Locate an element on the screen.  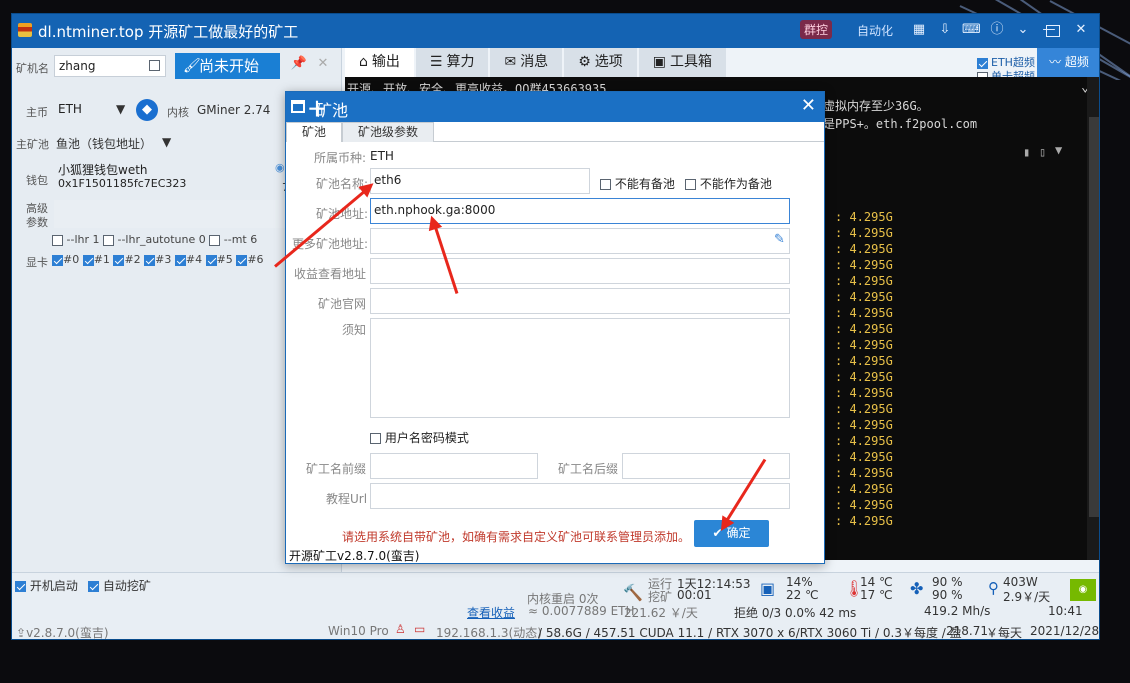
miner-name-checkbox is located at coordinates (154, 65).